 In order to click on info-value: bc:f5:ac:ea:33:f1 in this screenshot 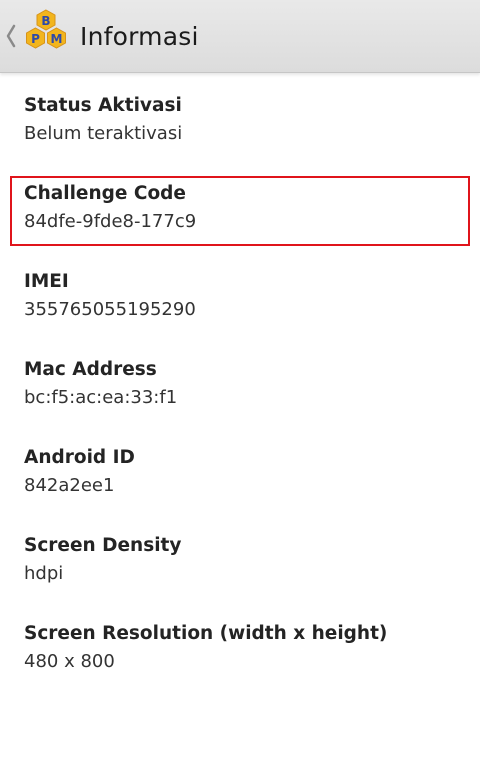, I will do `click(101, 397)`.